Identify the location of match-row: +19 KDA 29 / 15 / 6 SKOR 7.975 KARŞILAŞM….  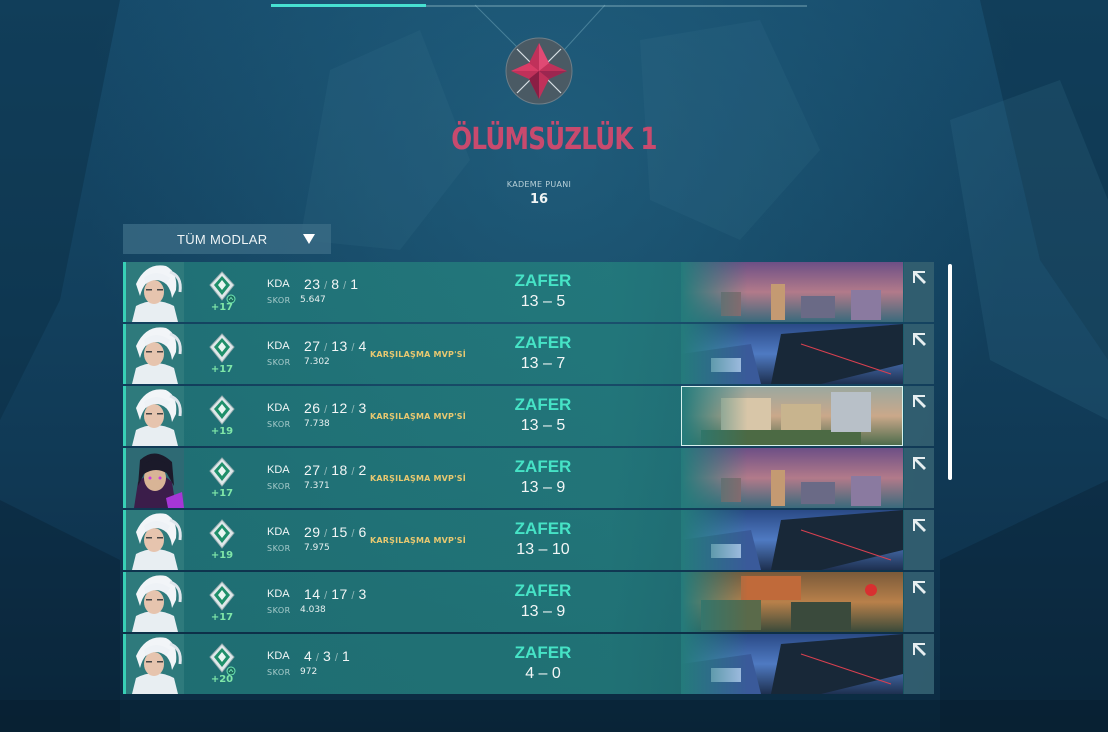
(528, 540).